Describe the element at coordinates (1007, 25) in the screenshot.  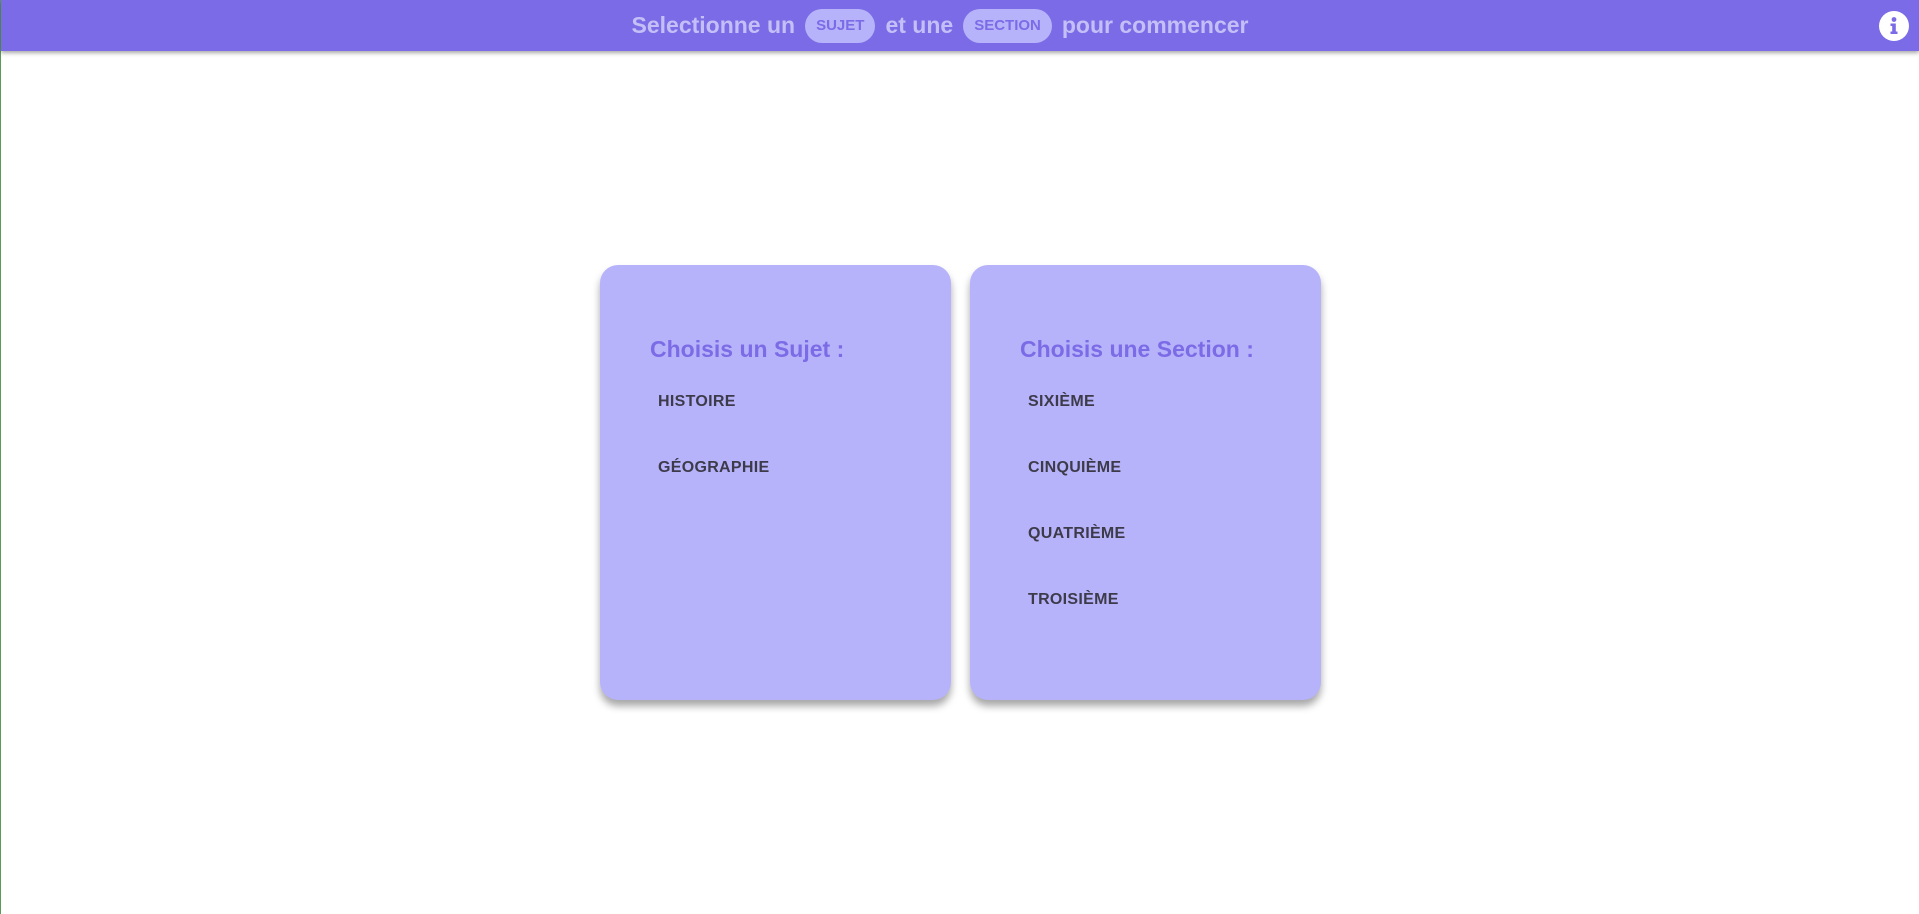
I see `section-chip: SECTION` at that location.